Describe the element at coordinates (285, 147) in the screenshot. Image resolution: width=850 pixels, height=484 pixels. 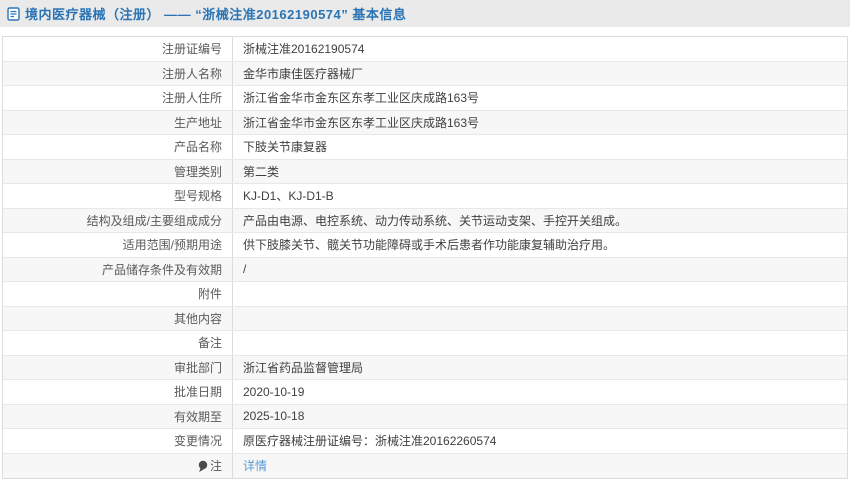
I see `row-value-text: 下肢关节康复器` at that location.